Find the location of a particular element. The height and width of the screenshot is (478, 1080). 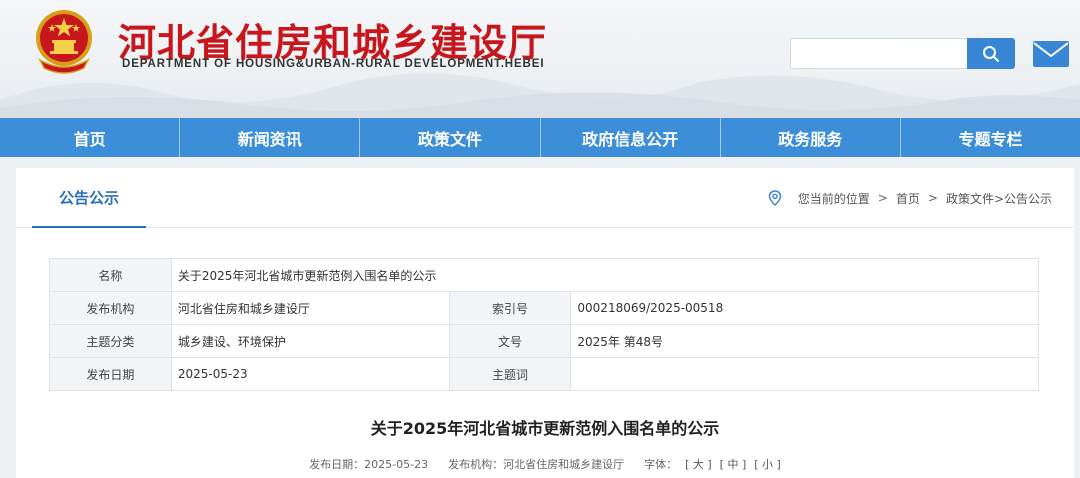

name-value: 关于2025年河北省城市更新范例入围名单的公示 is located at coordinates (605, 275).